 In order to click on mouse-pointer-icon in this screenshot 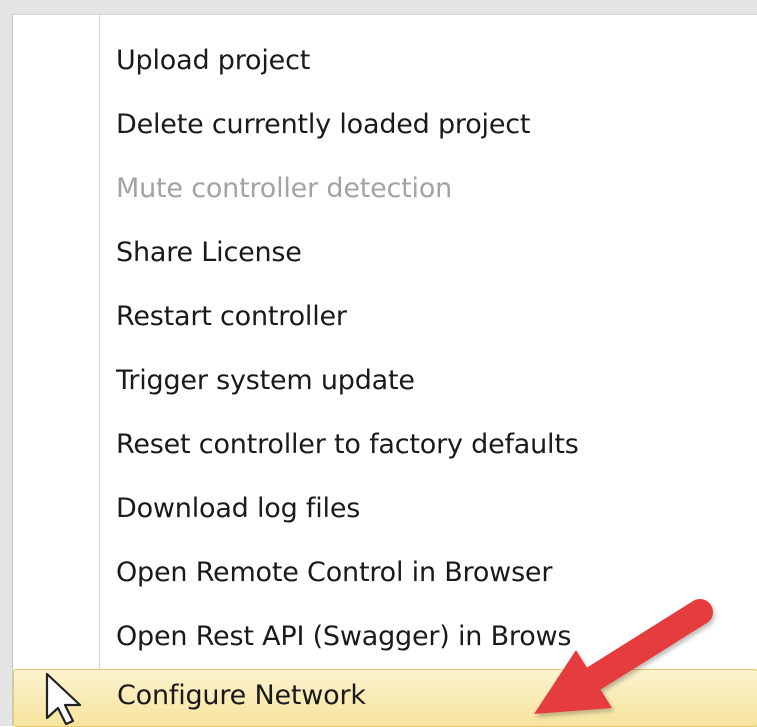, I will do `click(63, 699)`.